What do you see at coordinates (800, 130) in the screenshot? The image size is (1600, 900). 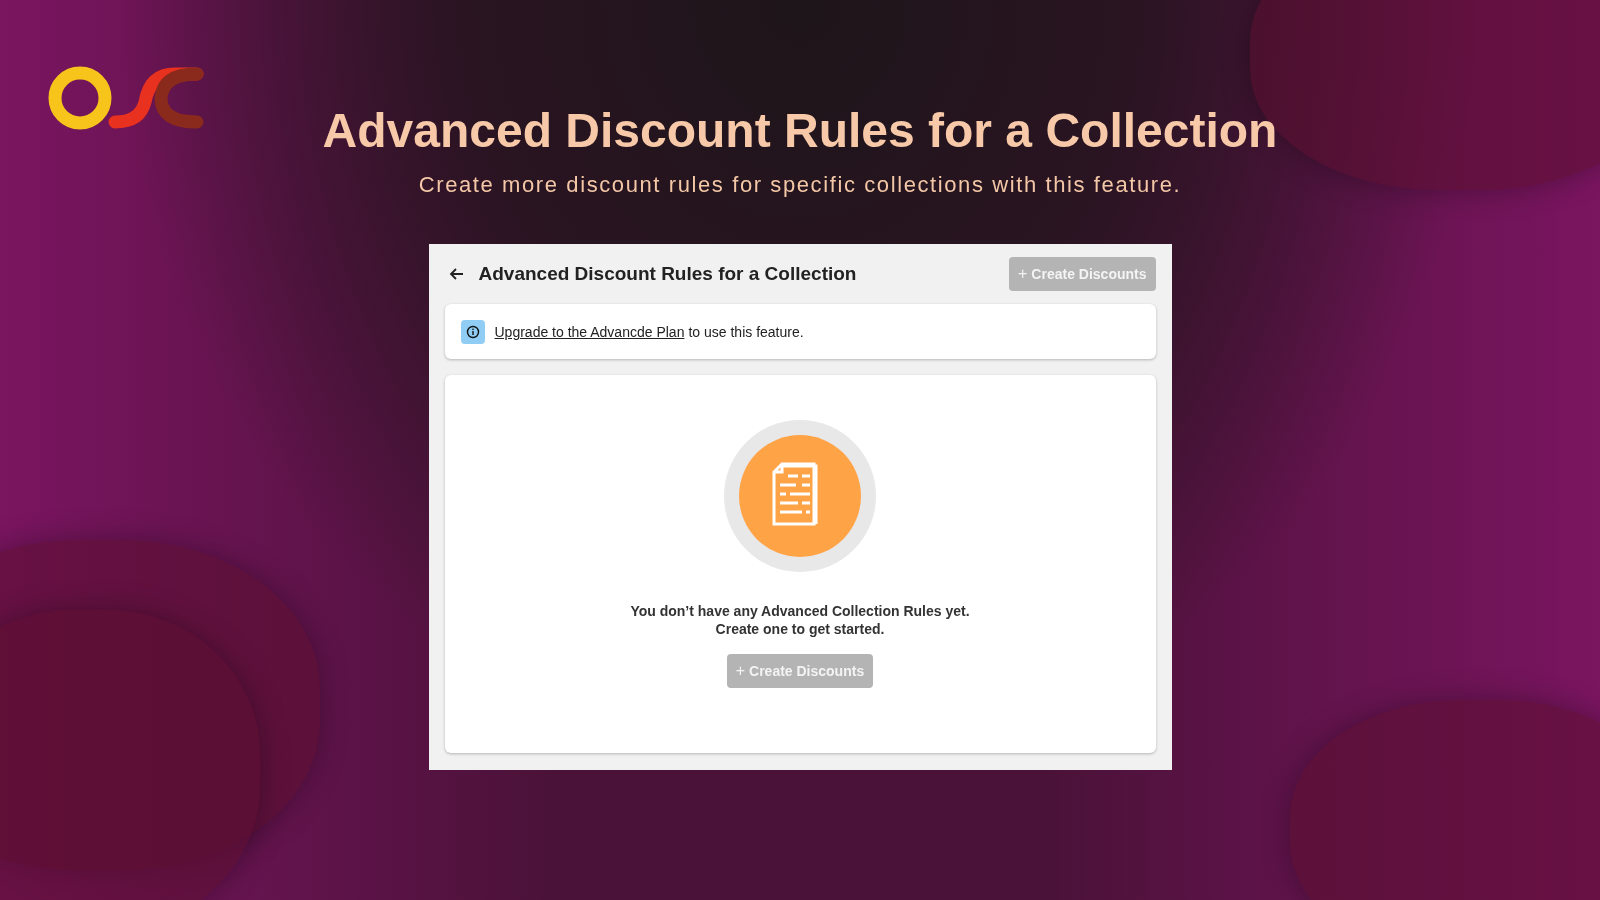 I see `hero-title: Advanced Discount Rules for a Collection` at bounding box center [800, 130].